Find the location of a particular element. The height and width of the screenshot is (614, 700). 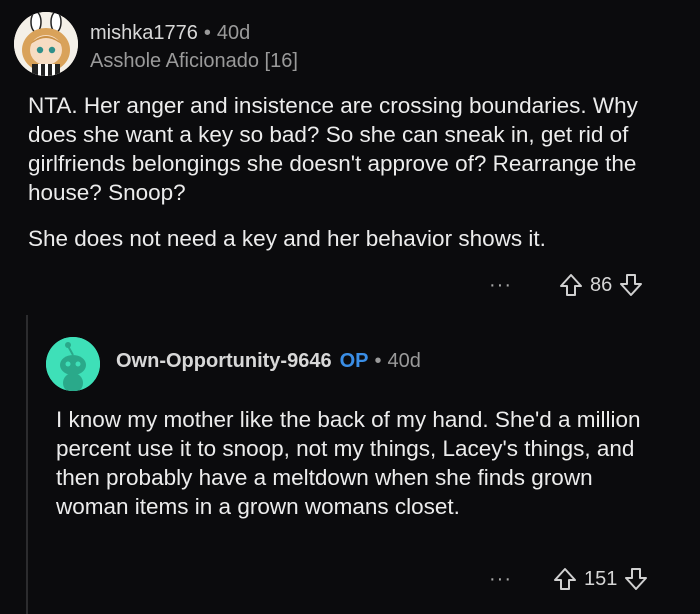

username: Own-Opportunity-9646 is located at coordinates (224, 361).